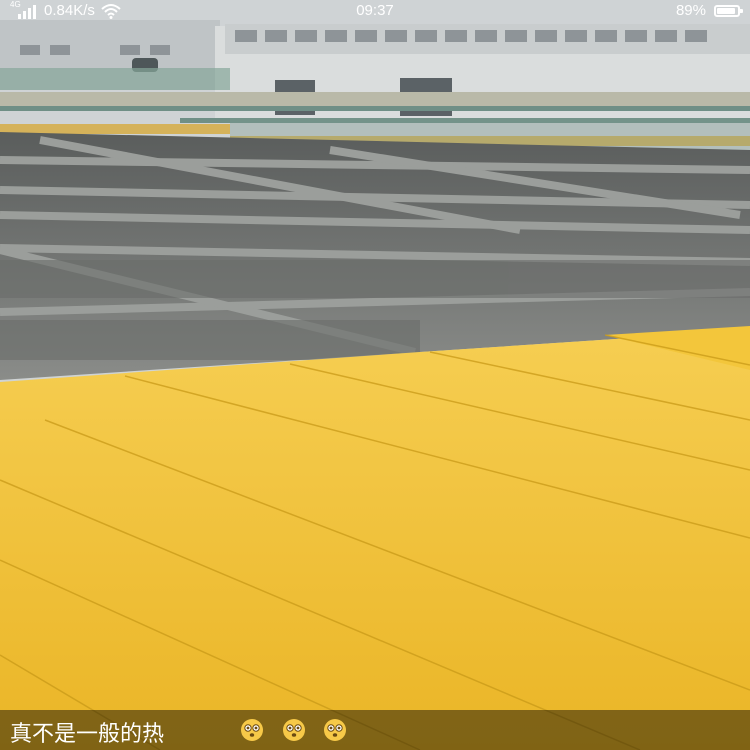 This screenshot has width=750, height=750. What do you see at coordinates (728, 10) in the screenshot?
I see `battery-icon` at bounding box center [728, 10].